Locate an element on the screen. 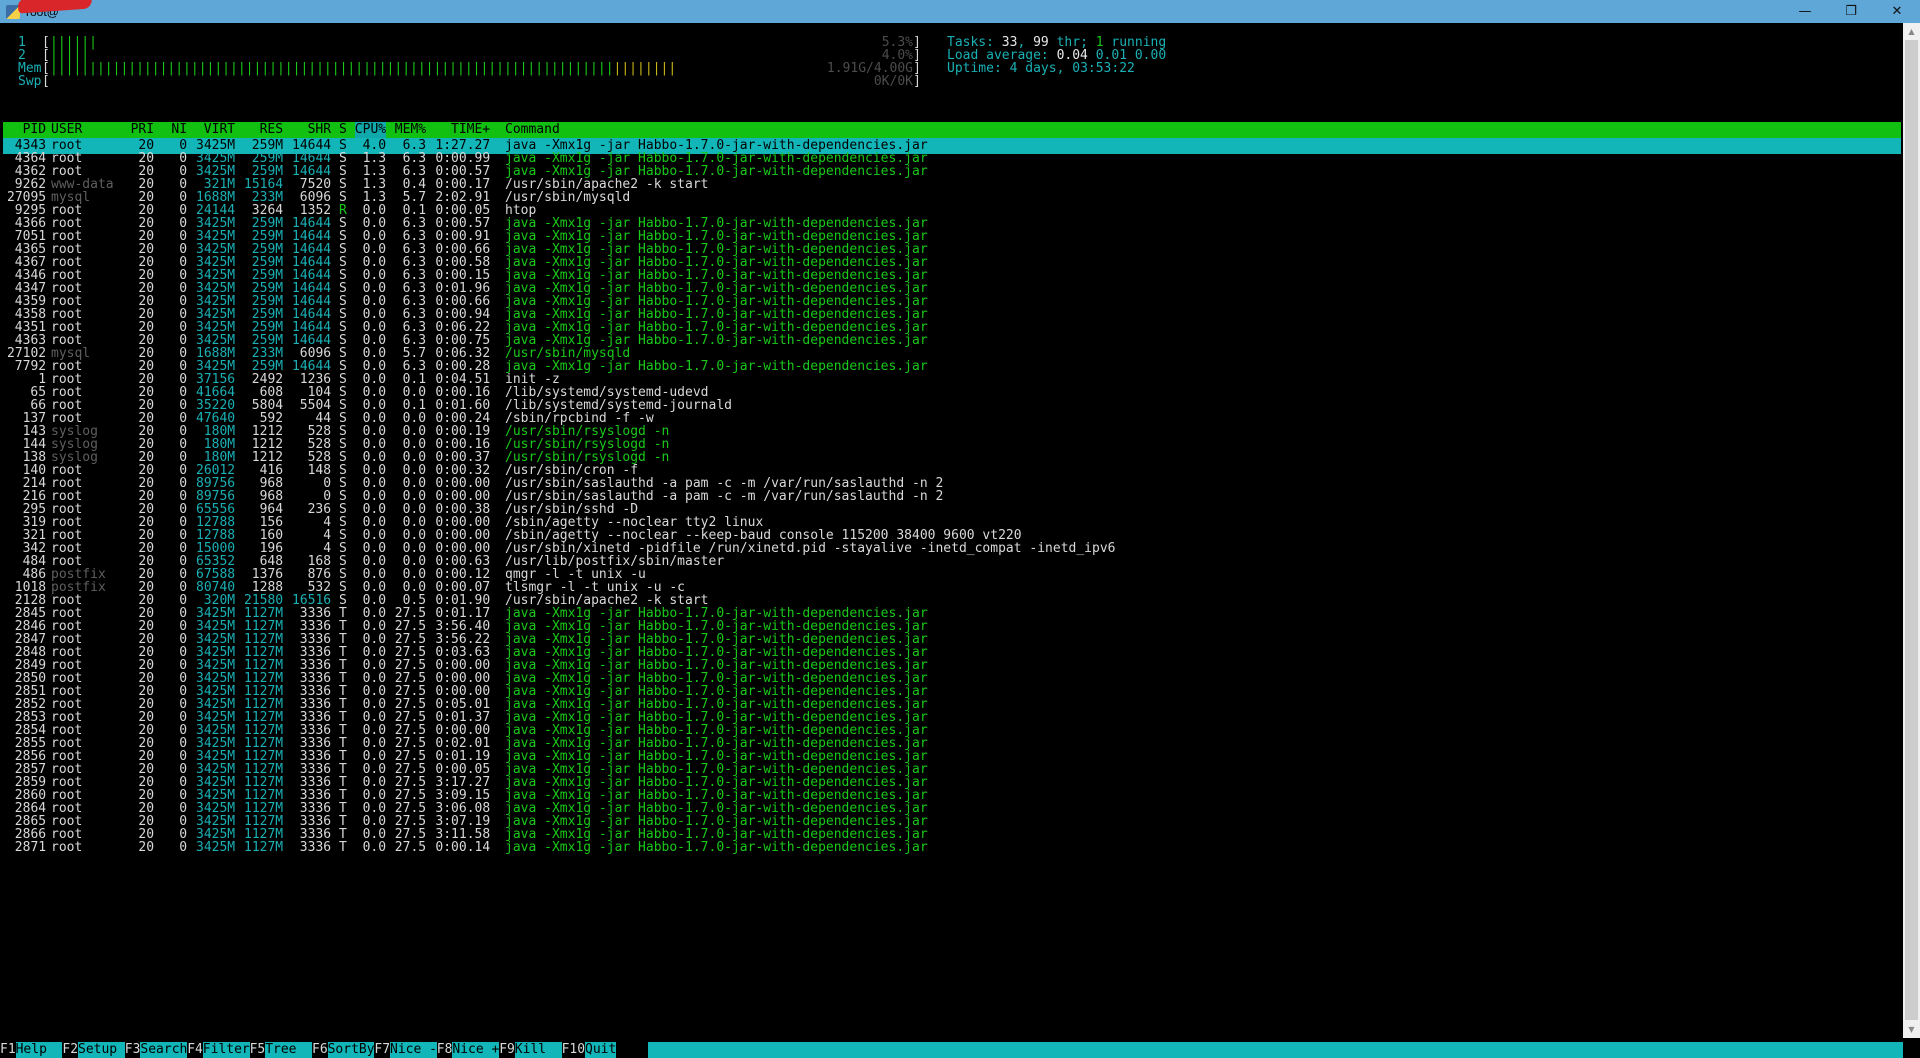 The image size is (1920, 1058). meter-bracket: ] is located at coordinates (917, 81).